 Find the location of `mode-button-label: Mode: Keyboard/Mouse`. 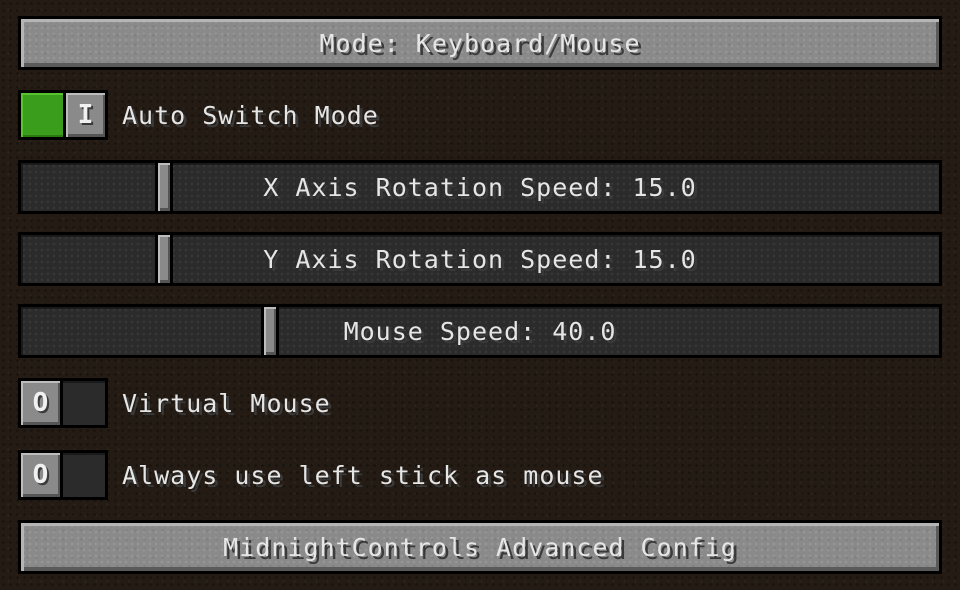

mode-button-label: Mode: Keyboard/Mouse is located at coordinates (480, 43).